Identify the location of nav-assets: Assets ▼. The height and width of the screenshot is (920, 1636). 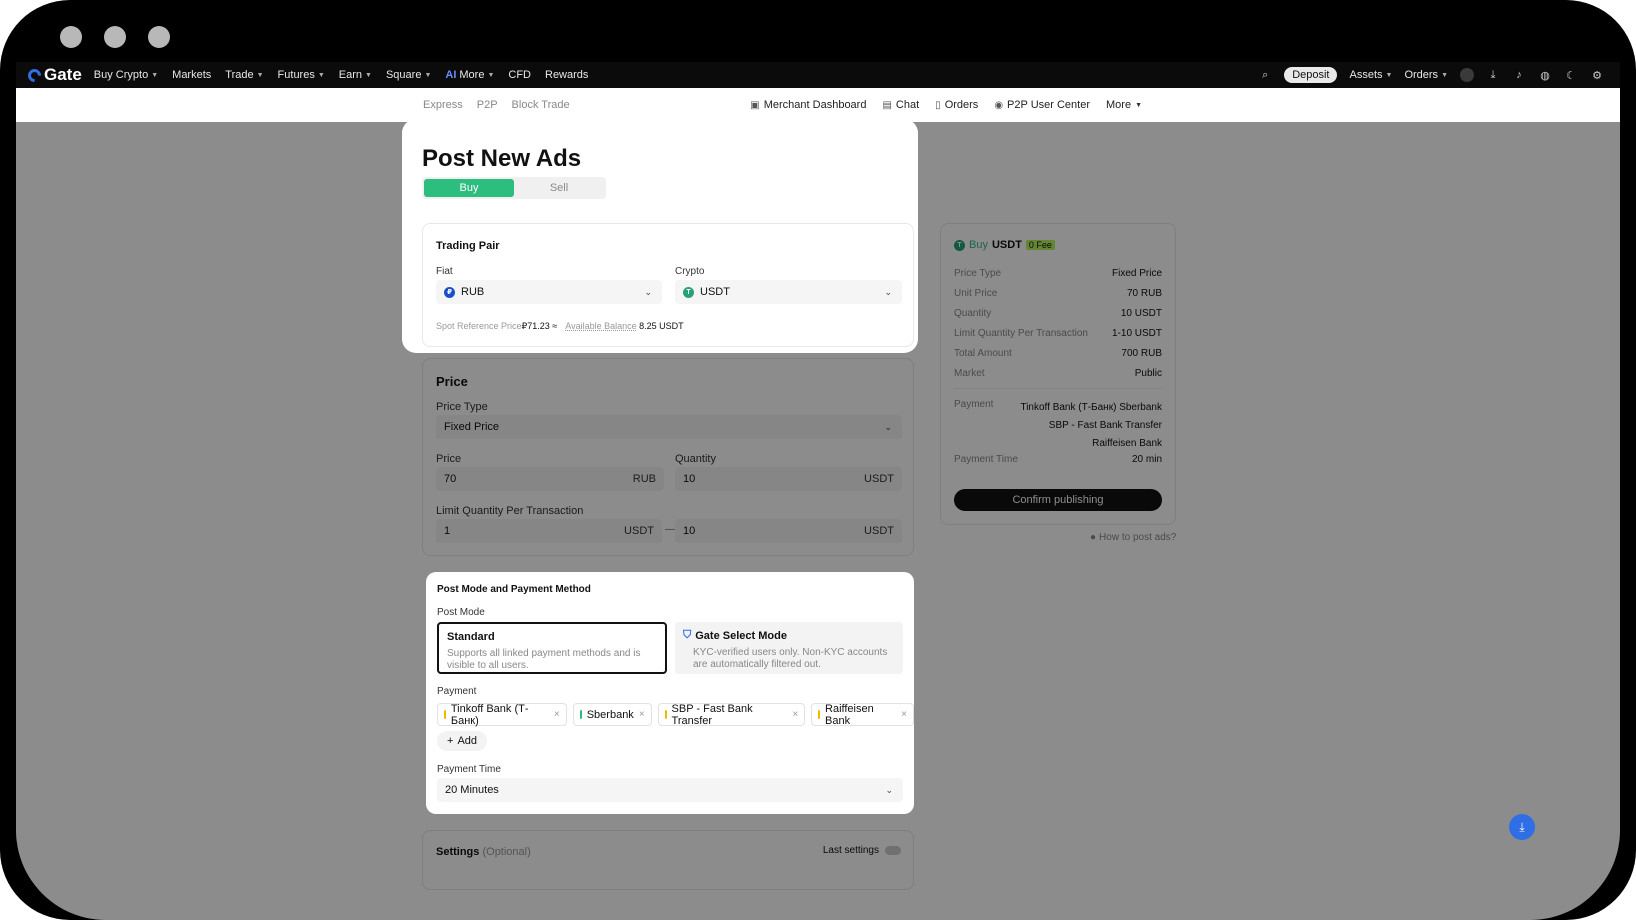
(1370, 75).